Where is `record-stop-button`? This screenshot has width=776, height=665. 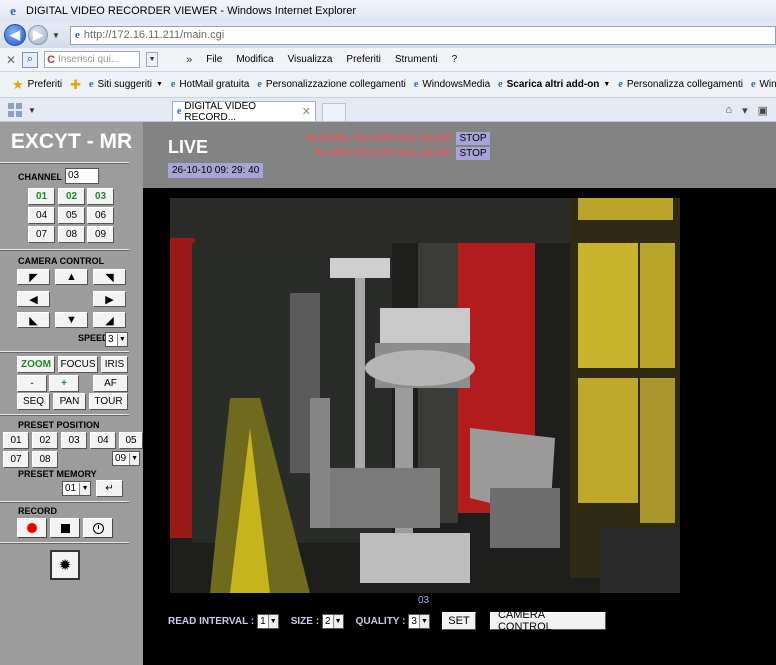
record-stop-button is located at coordinates (65, 528).